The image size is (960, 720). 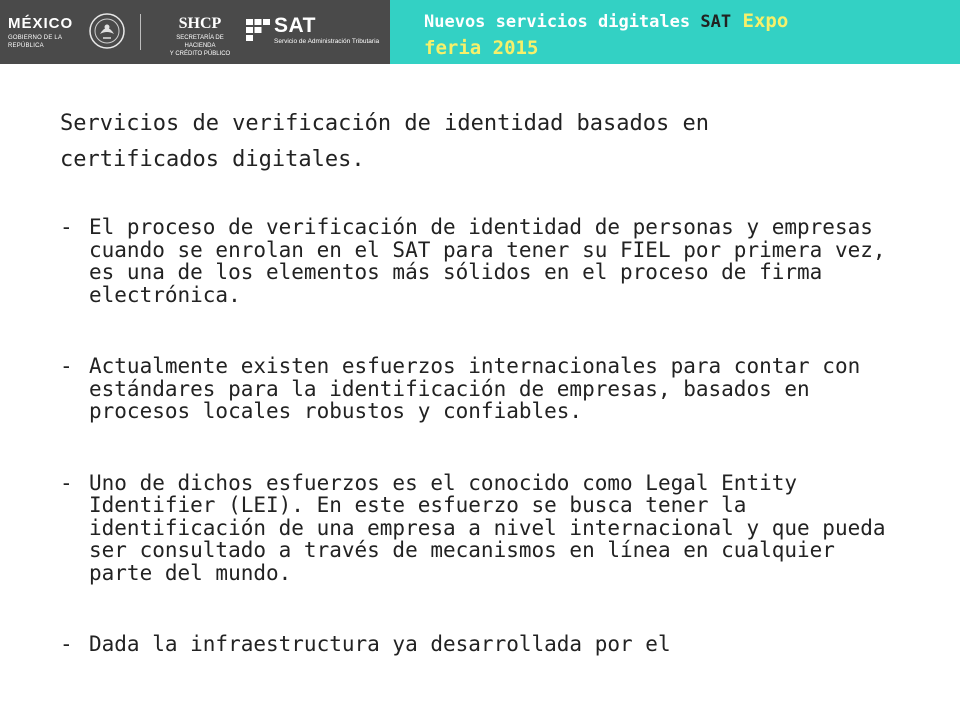 What do you see at coordinates (200, 42) in the screenshot?
I see `shcp-logo-line1: SECRETARÍA DE HACIENDA` at bounding box center [200, 42].